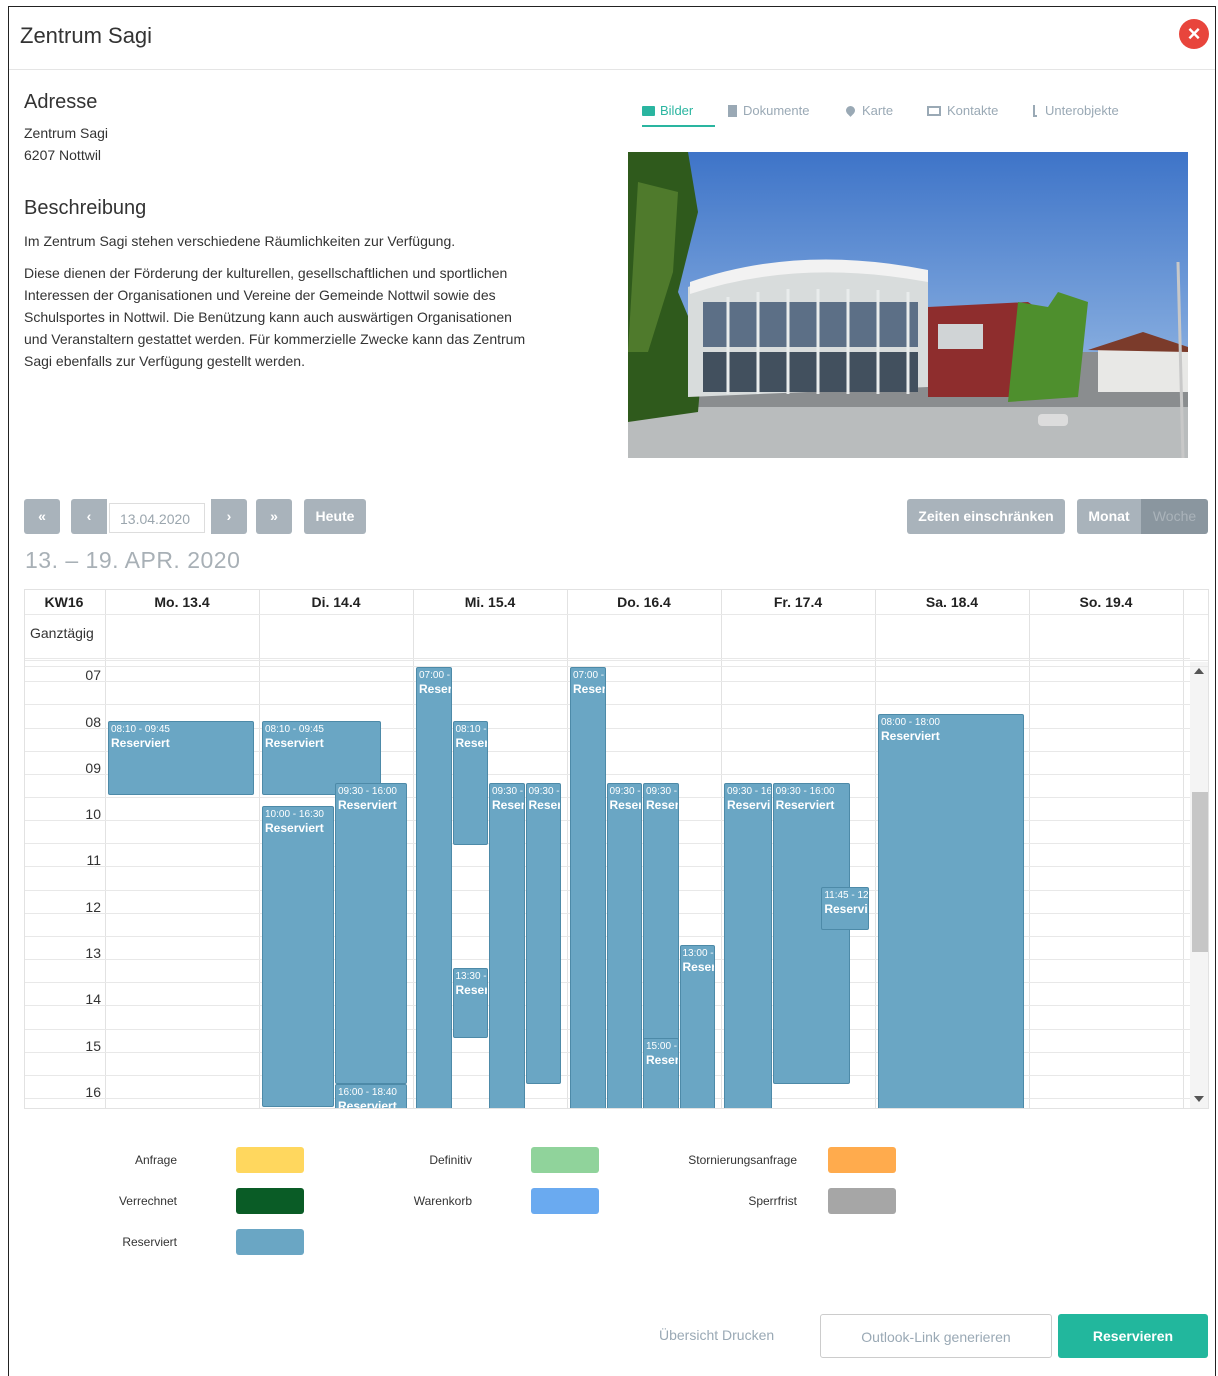  Describe the element at coordinates (442, 1201) in the screenshot. I see `legend-label: Warenkorb` at that location.